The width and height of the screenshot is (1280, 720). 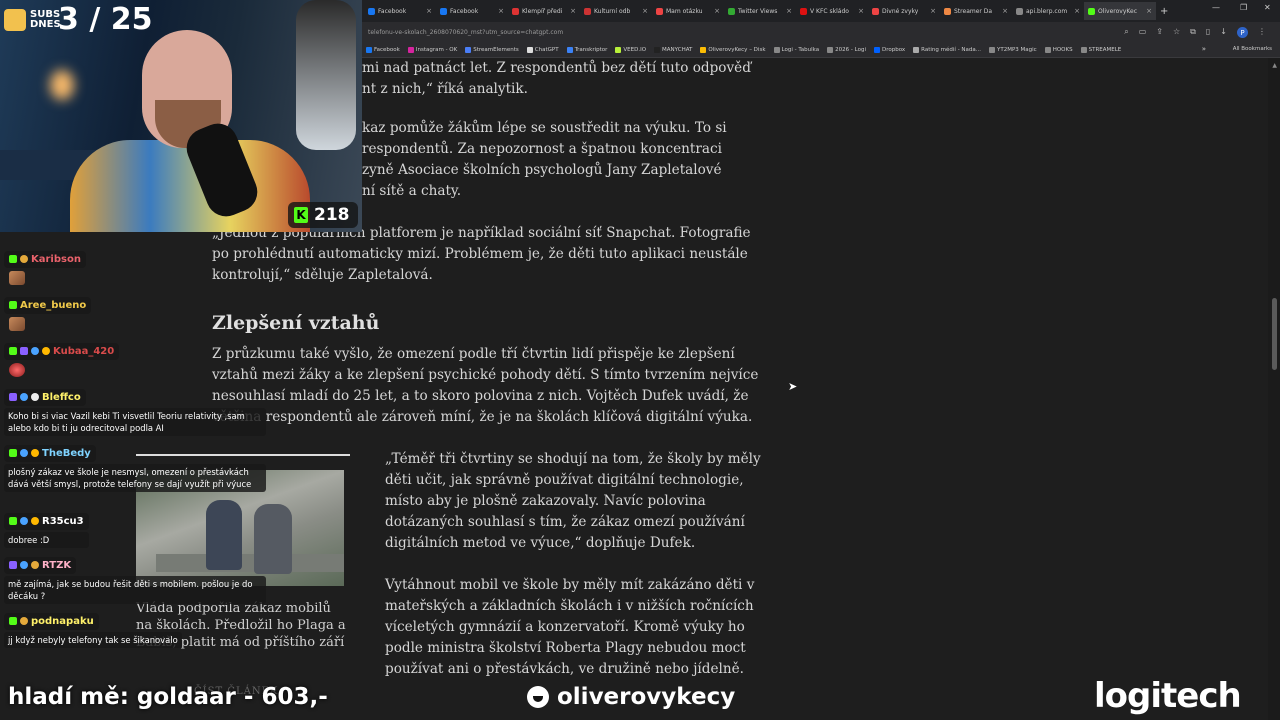 I want to click on chat-username-tag: Aree_bueno, so click(x=48, y=305).